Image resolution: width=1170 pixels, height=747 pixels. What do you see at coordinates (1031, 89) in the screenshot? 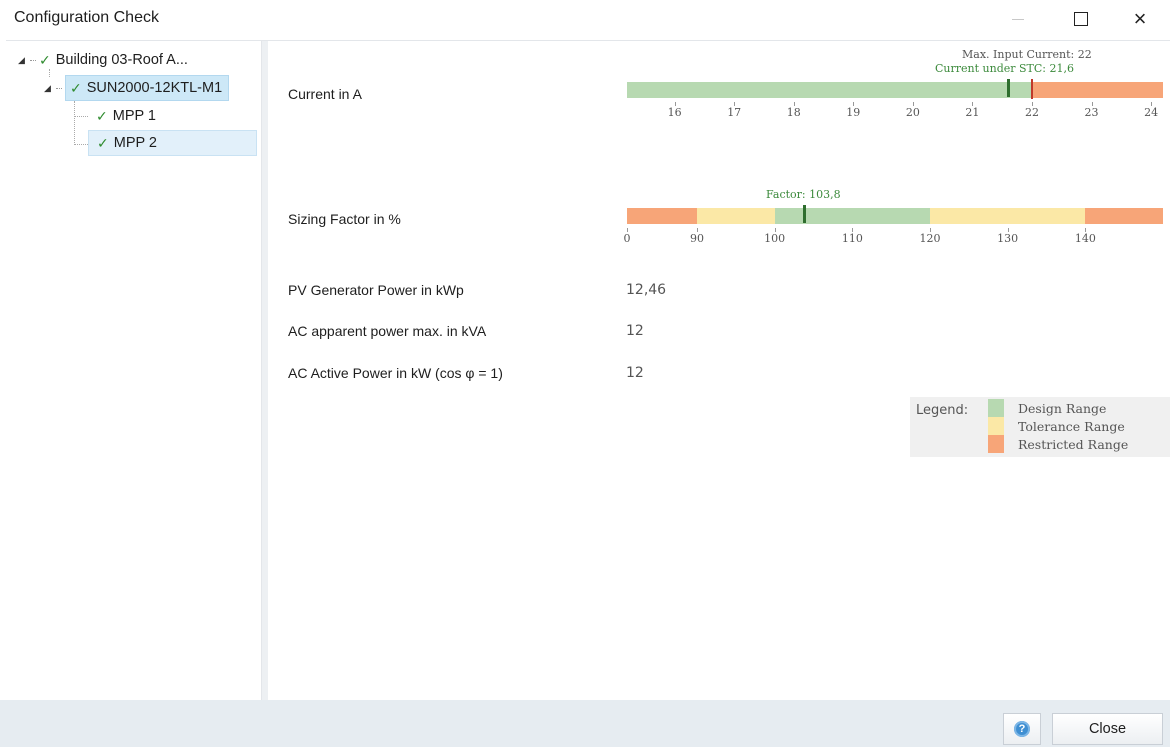
I see `max-current-limit-line` at bounding box center [1031, 89].